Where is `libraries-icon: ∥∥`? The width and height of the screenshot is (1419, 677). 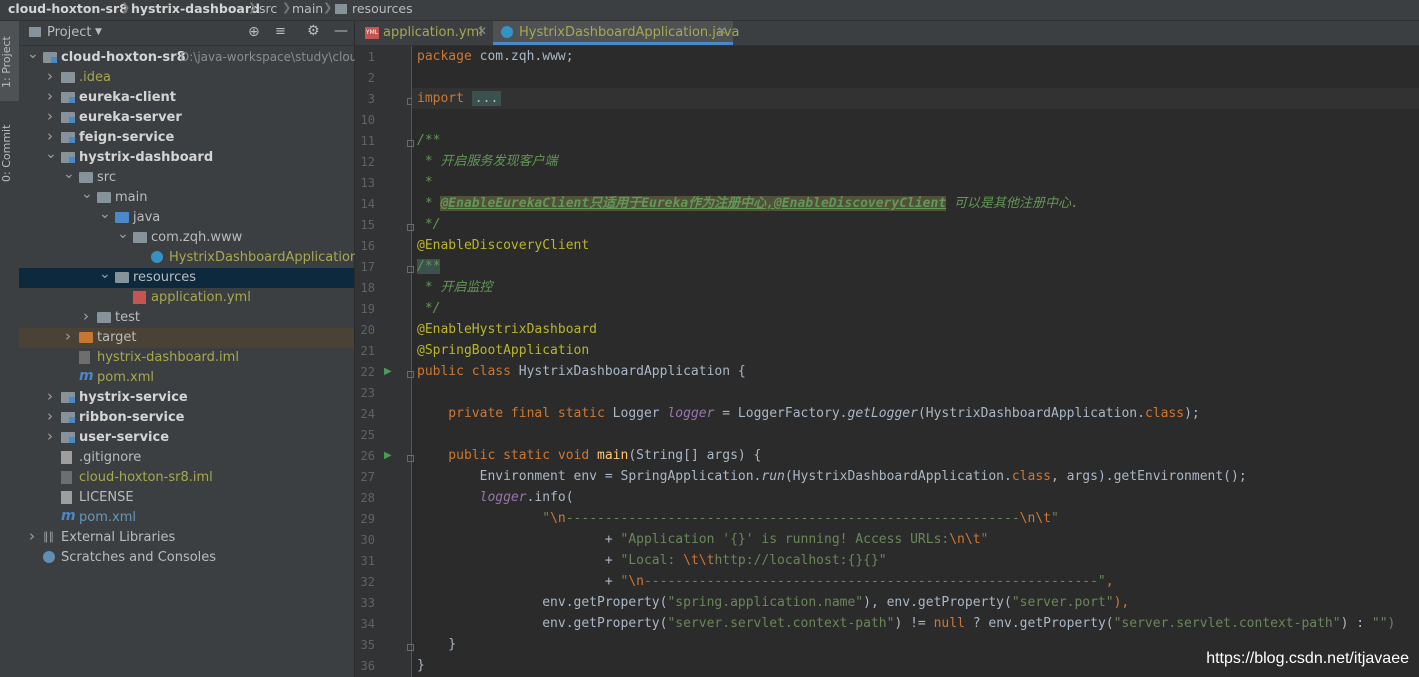
libraries-icon: ∥∥ is located at coordinates (48, 536).